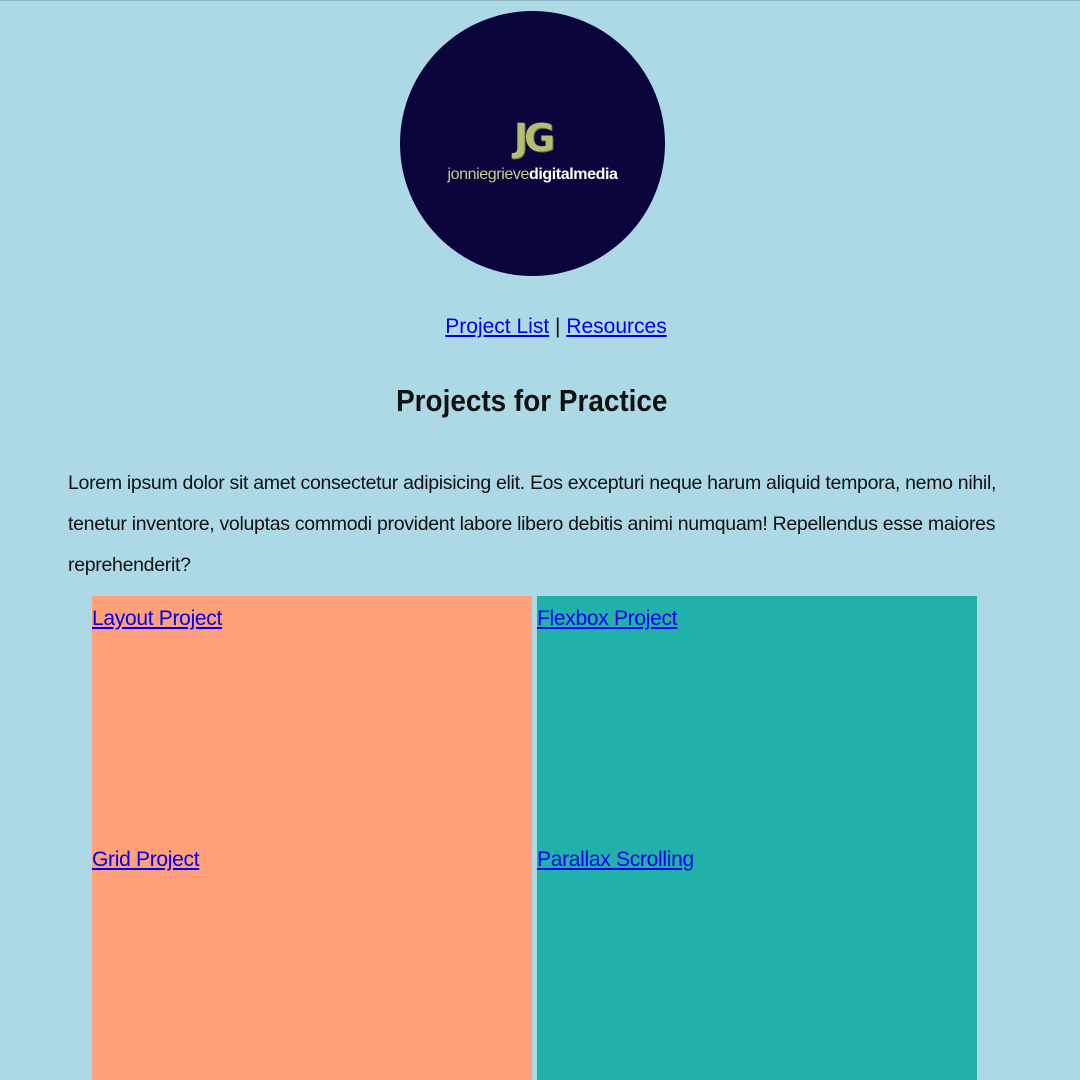 The height and width of the screenshot is (1080, 1080). I want to click on page-title-text: Projects for Practice, so click(532, 400).